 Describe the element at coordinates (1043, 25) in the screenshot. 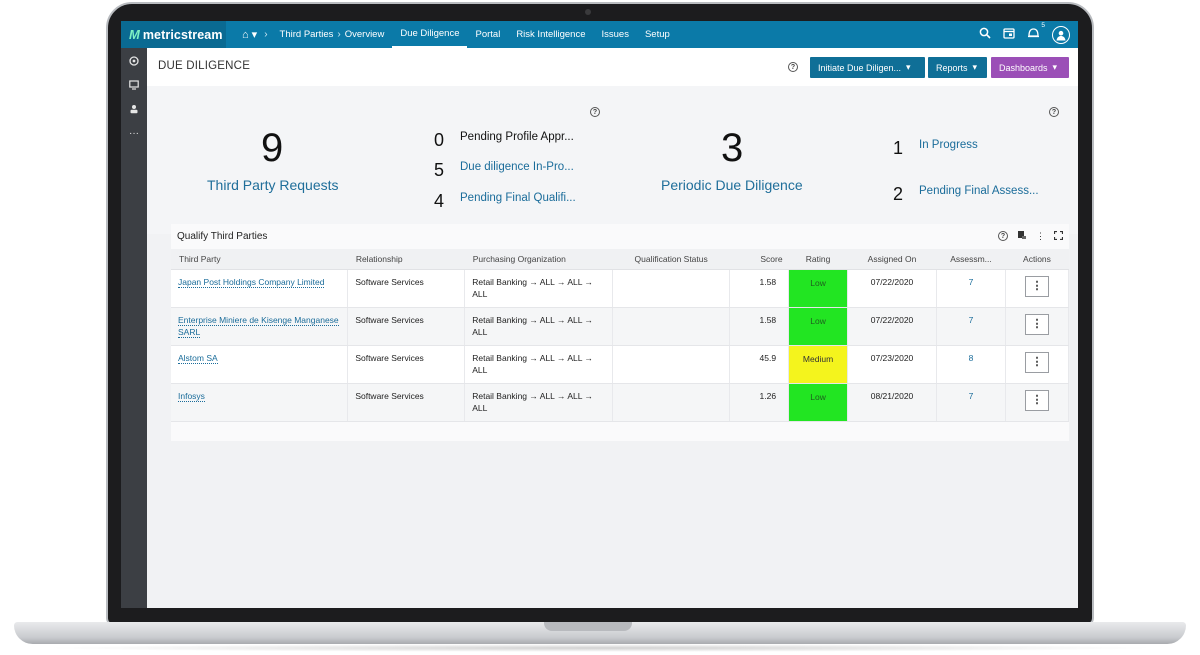

I see `notification-count: 5` at that location.